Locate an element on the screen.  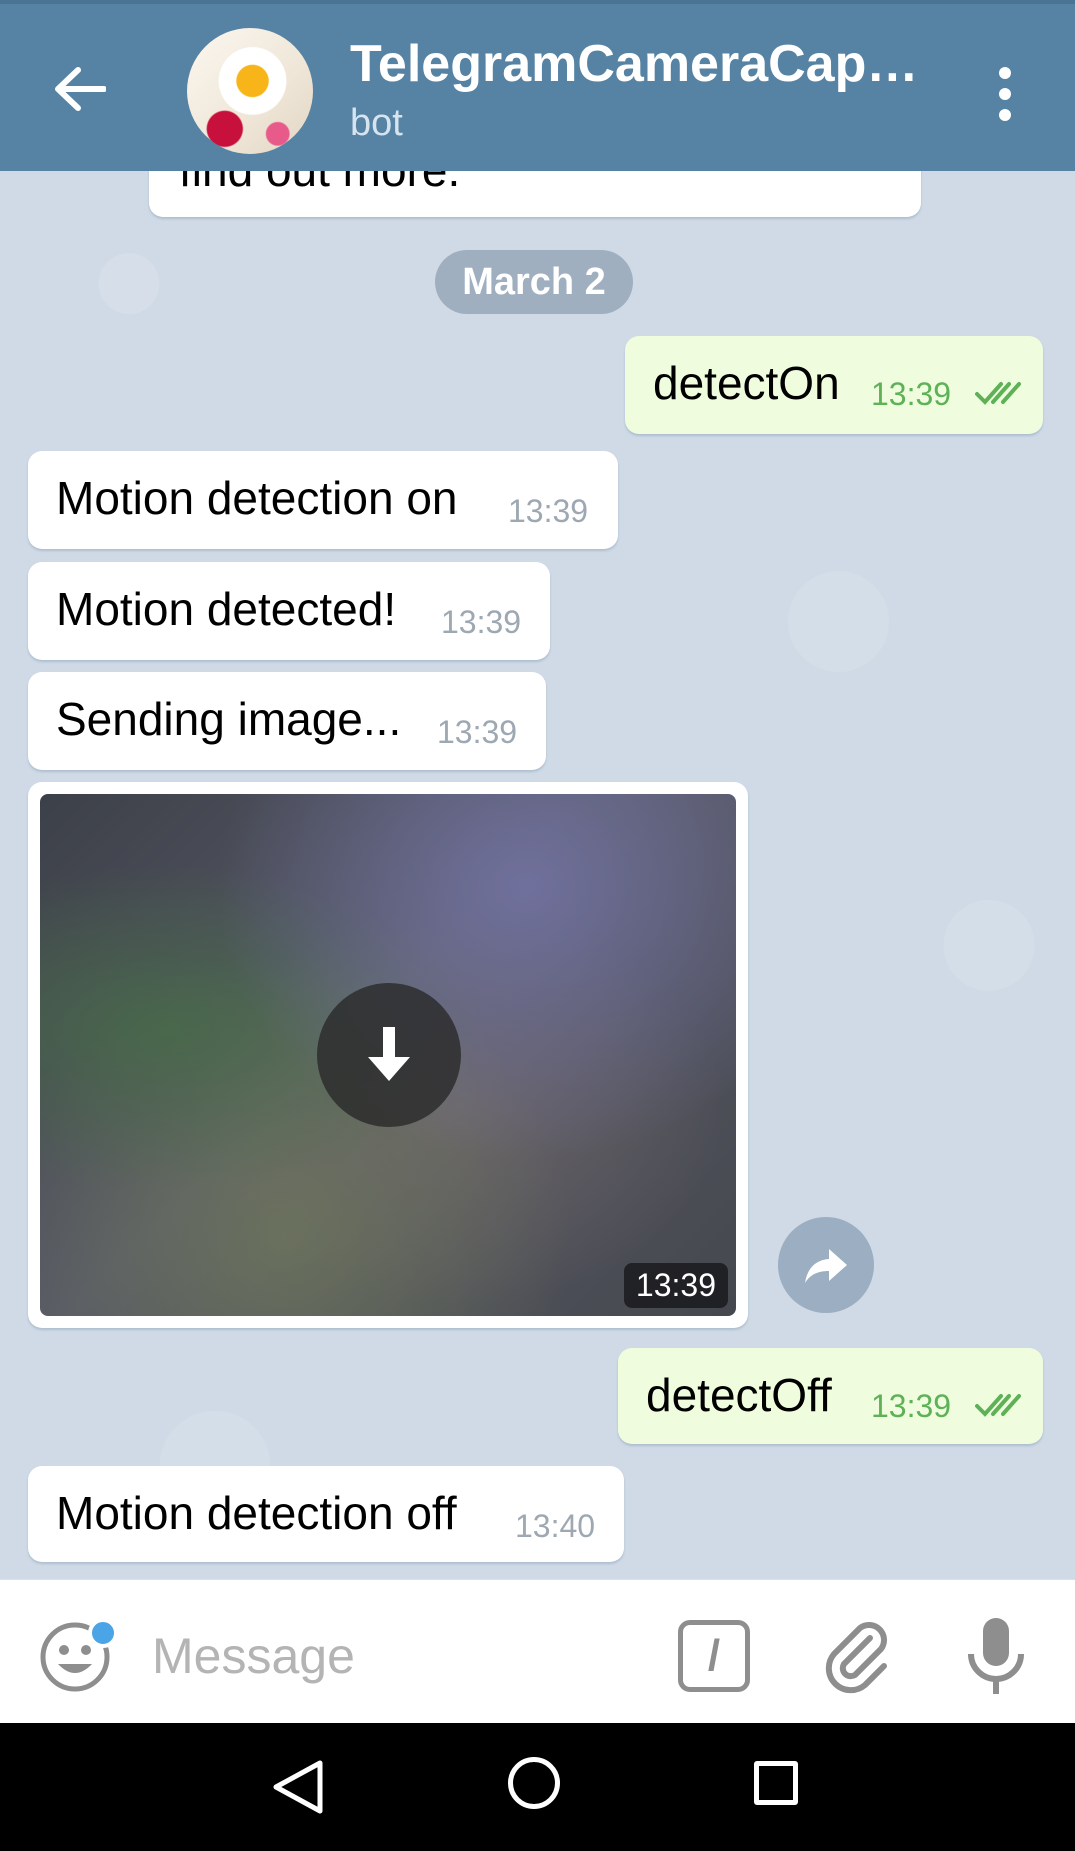
back-arrow-icon is located at coordinates (80, 89).